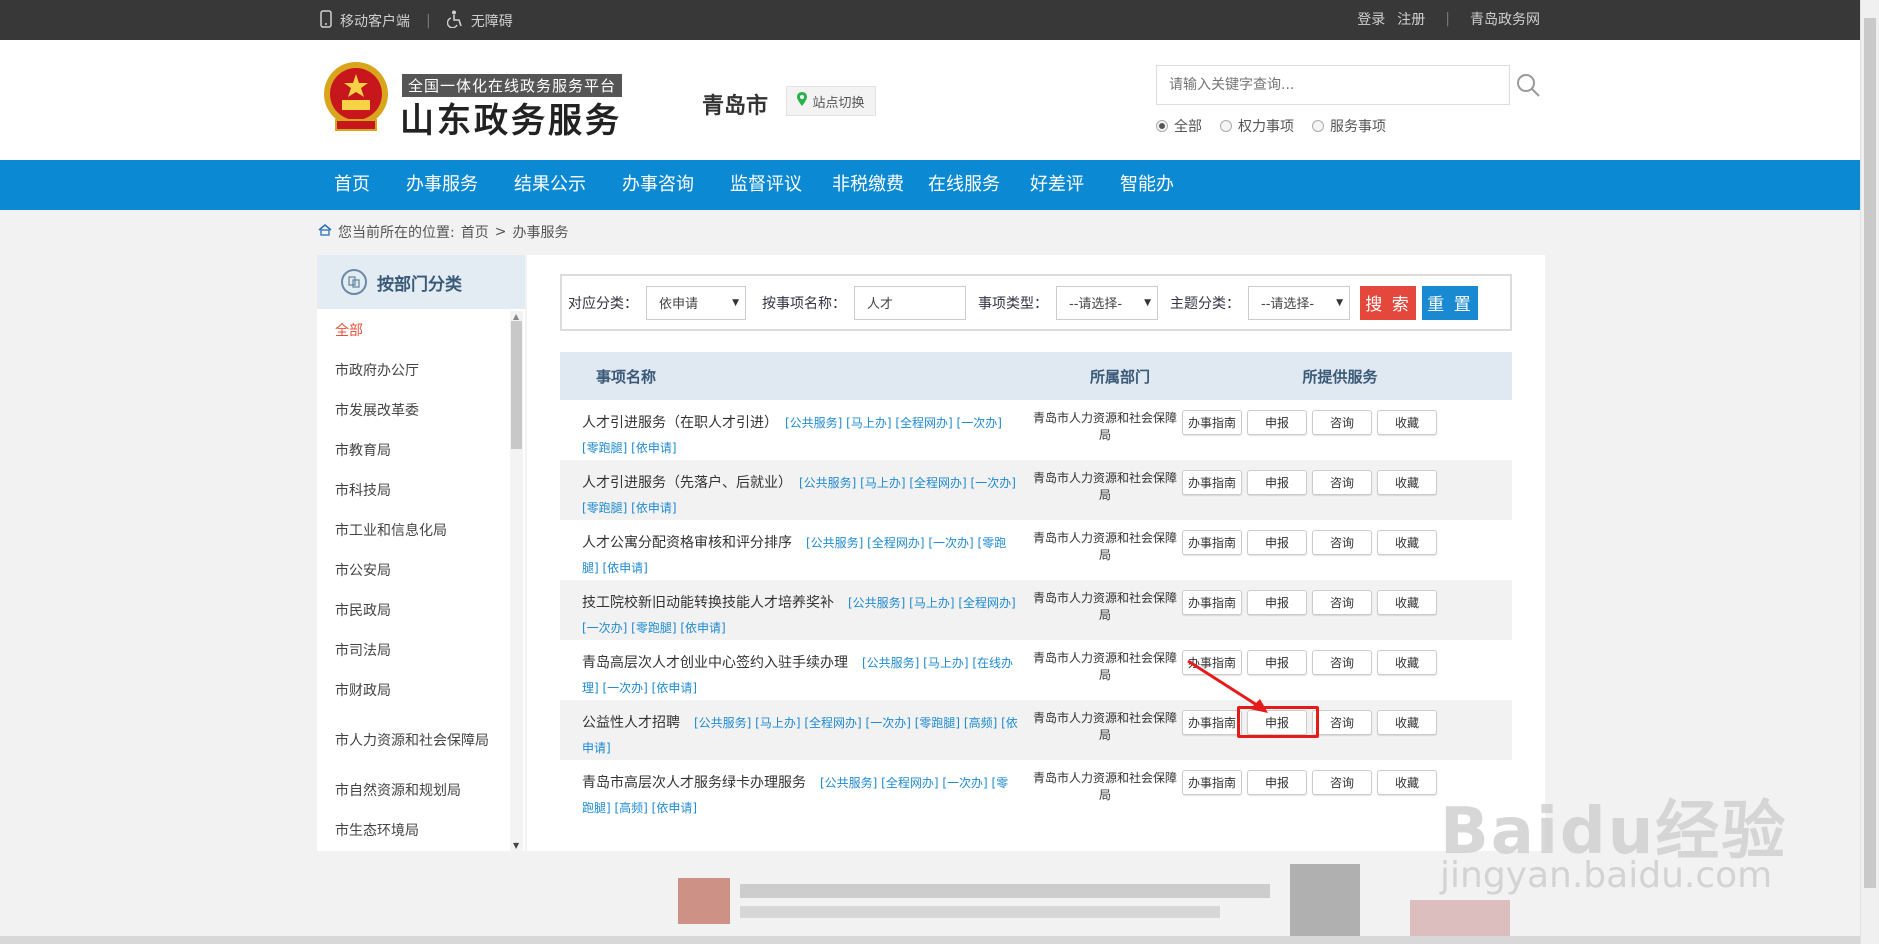  Describe the element at coordinates (412, 651) in the screenshot. I see `sidebar-item: 市司法局` at that location.